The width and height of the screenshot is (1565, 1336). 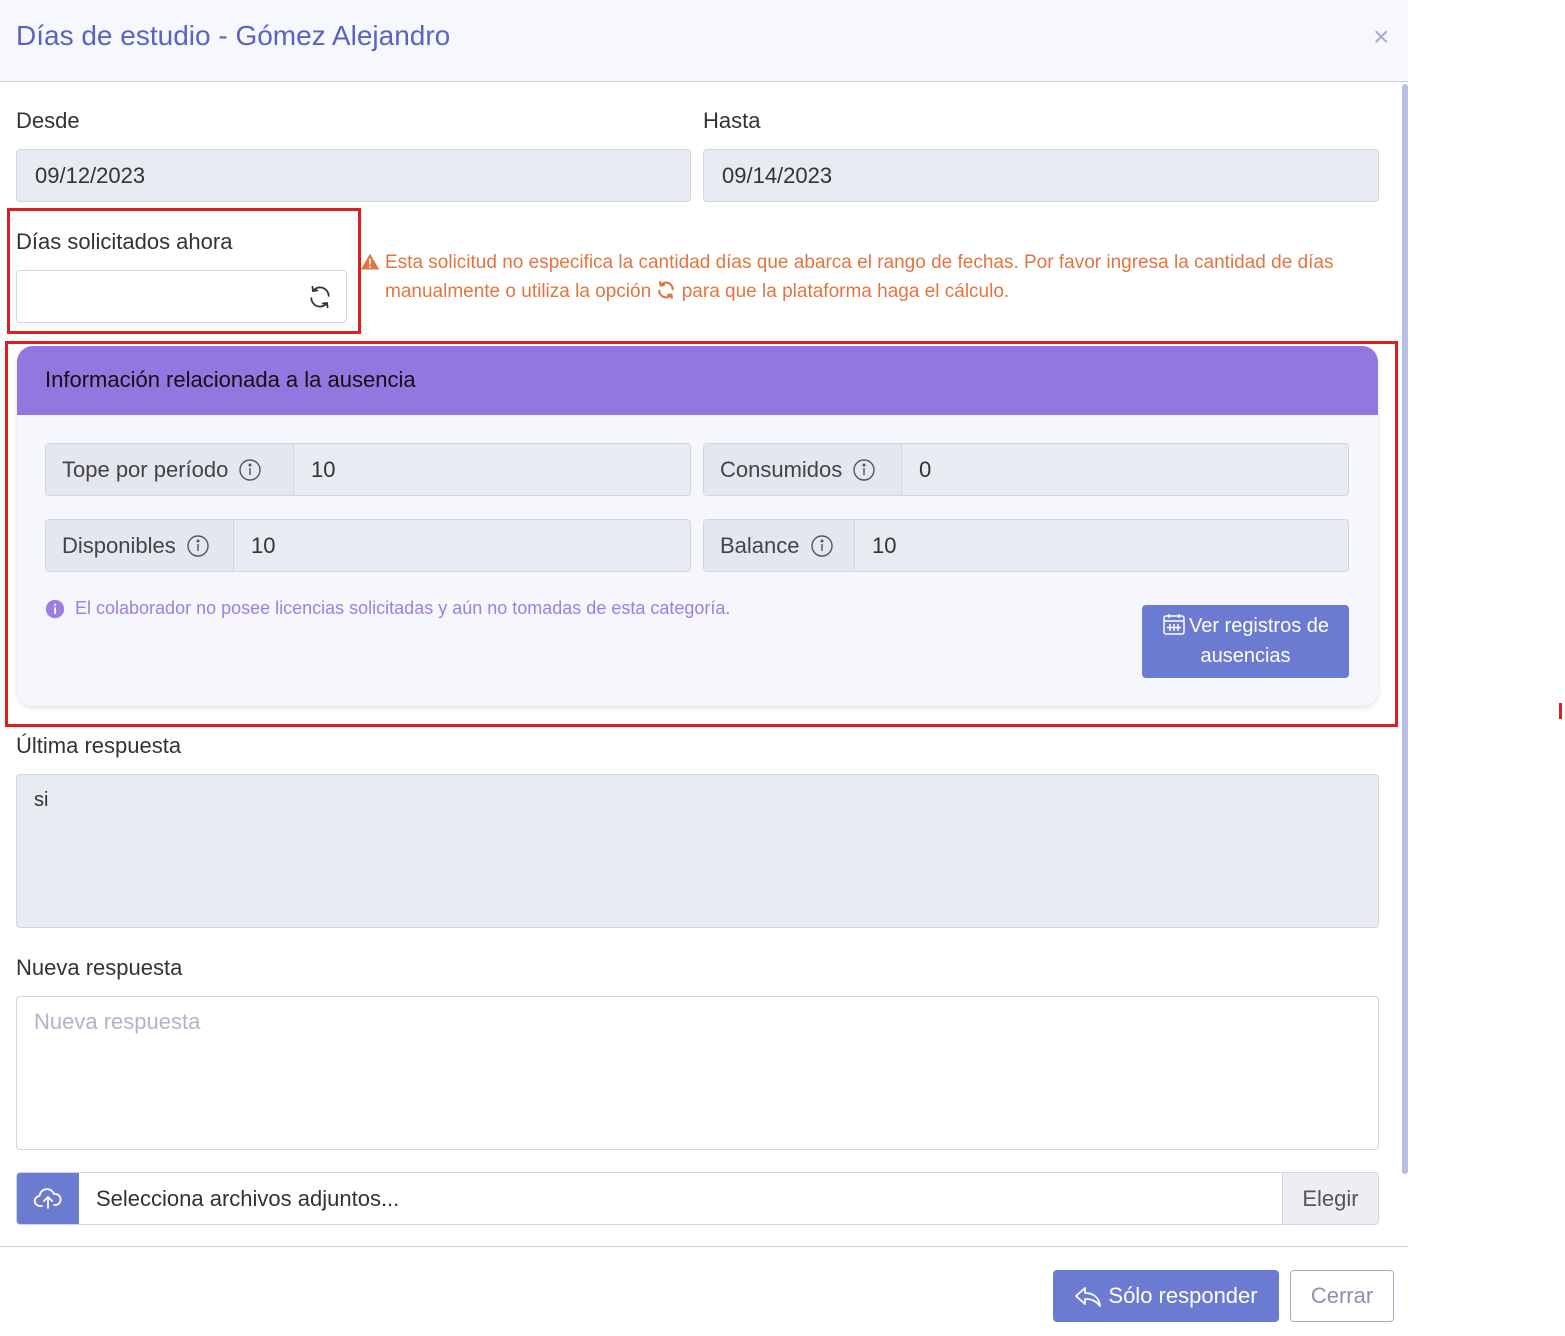 I want to click on stat-consumidos: Consumidos 0, so click(x=1026, y=469).